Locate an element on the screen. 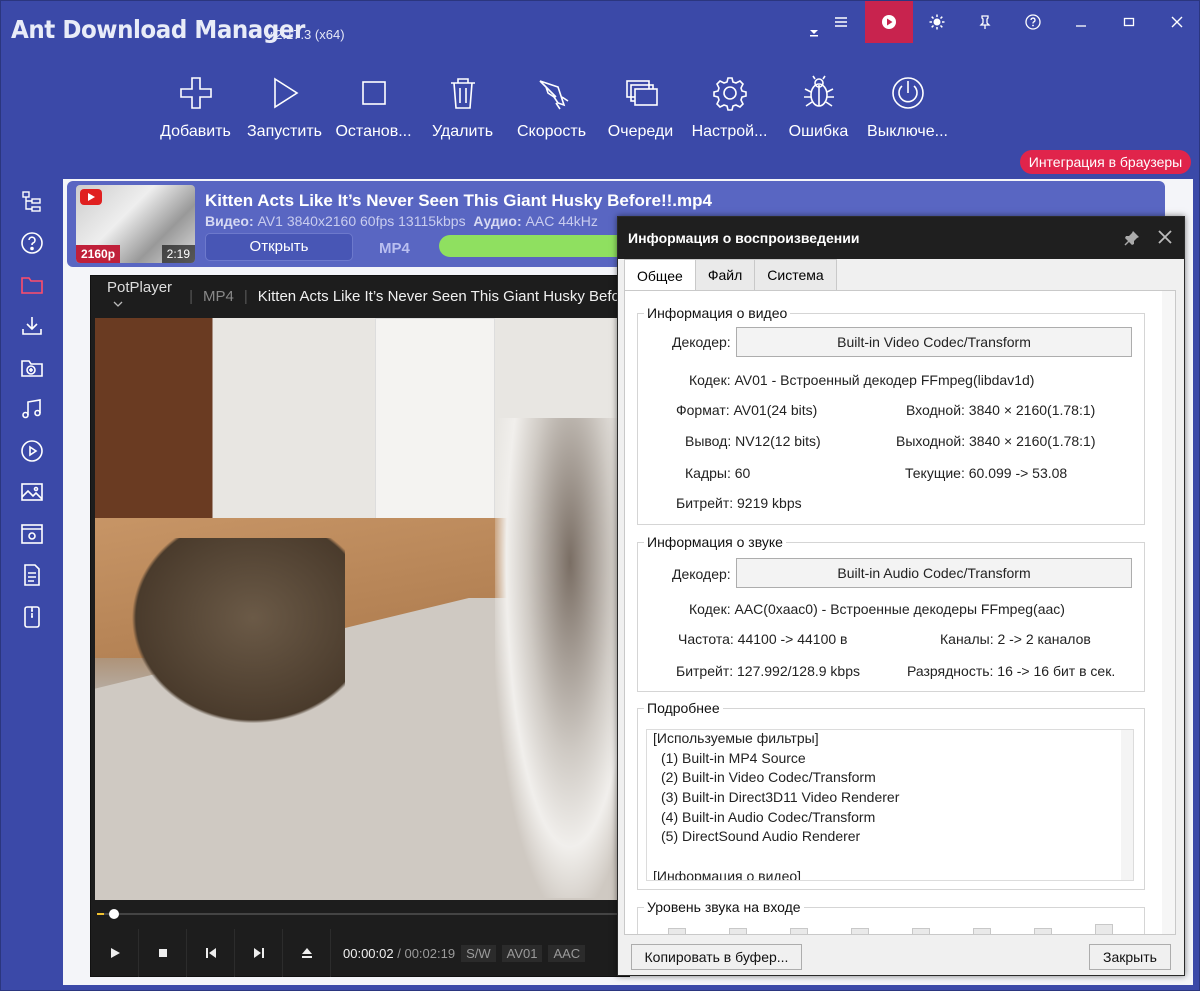 The height and width of the screenshot is (991, 1200). video-info-title: Информация о видео is located at coordinates (717, 313).